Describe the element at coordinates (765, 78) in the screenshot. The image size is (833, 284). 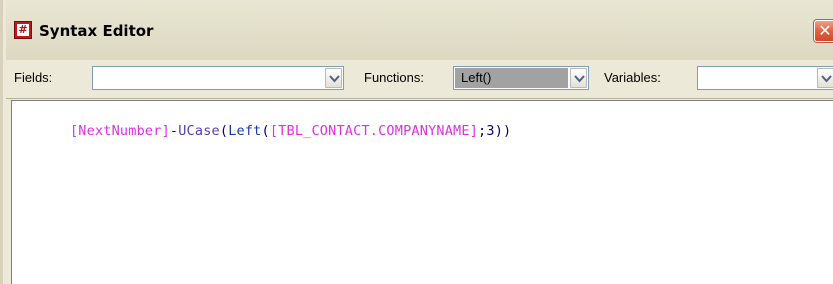
I see `variables-dropdown` at that location.